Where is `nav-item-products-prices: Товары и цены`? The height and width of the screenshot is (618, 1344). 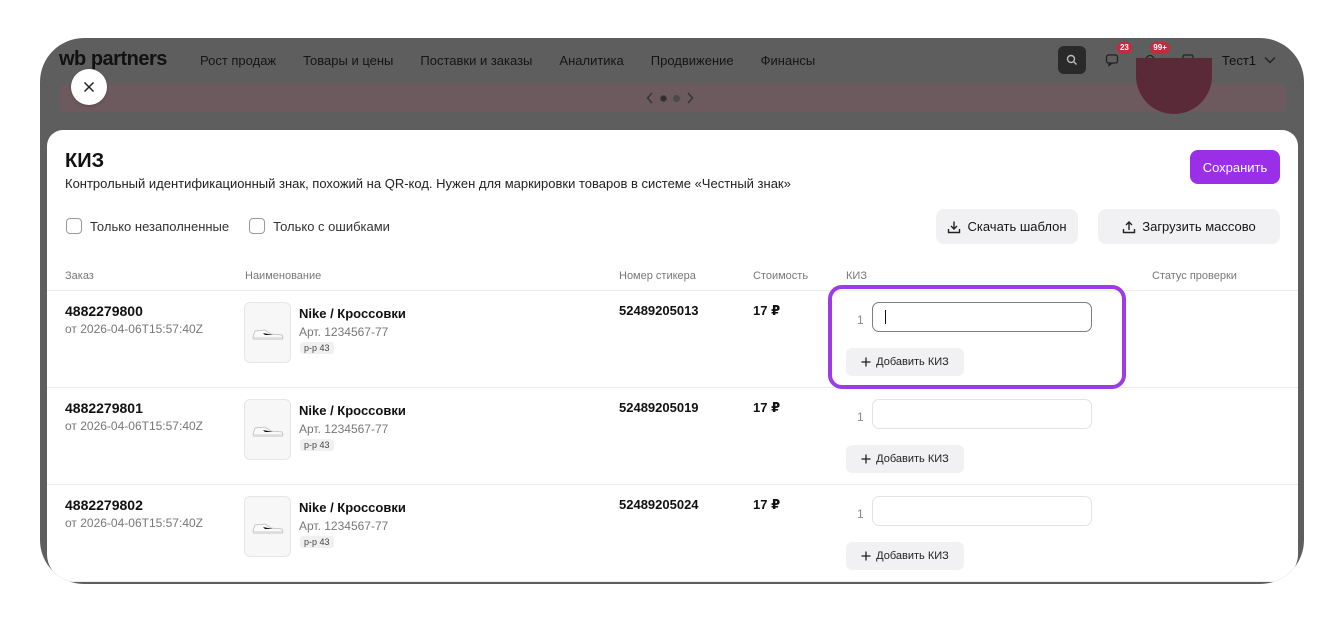 nav-item-products-prices: Товары и цены is located at coordinates (348, 60).